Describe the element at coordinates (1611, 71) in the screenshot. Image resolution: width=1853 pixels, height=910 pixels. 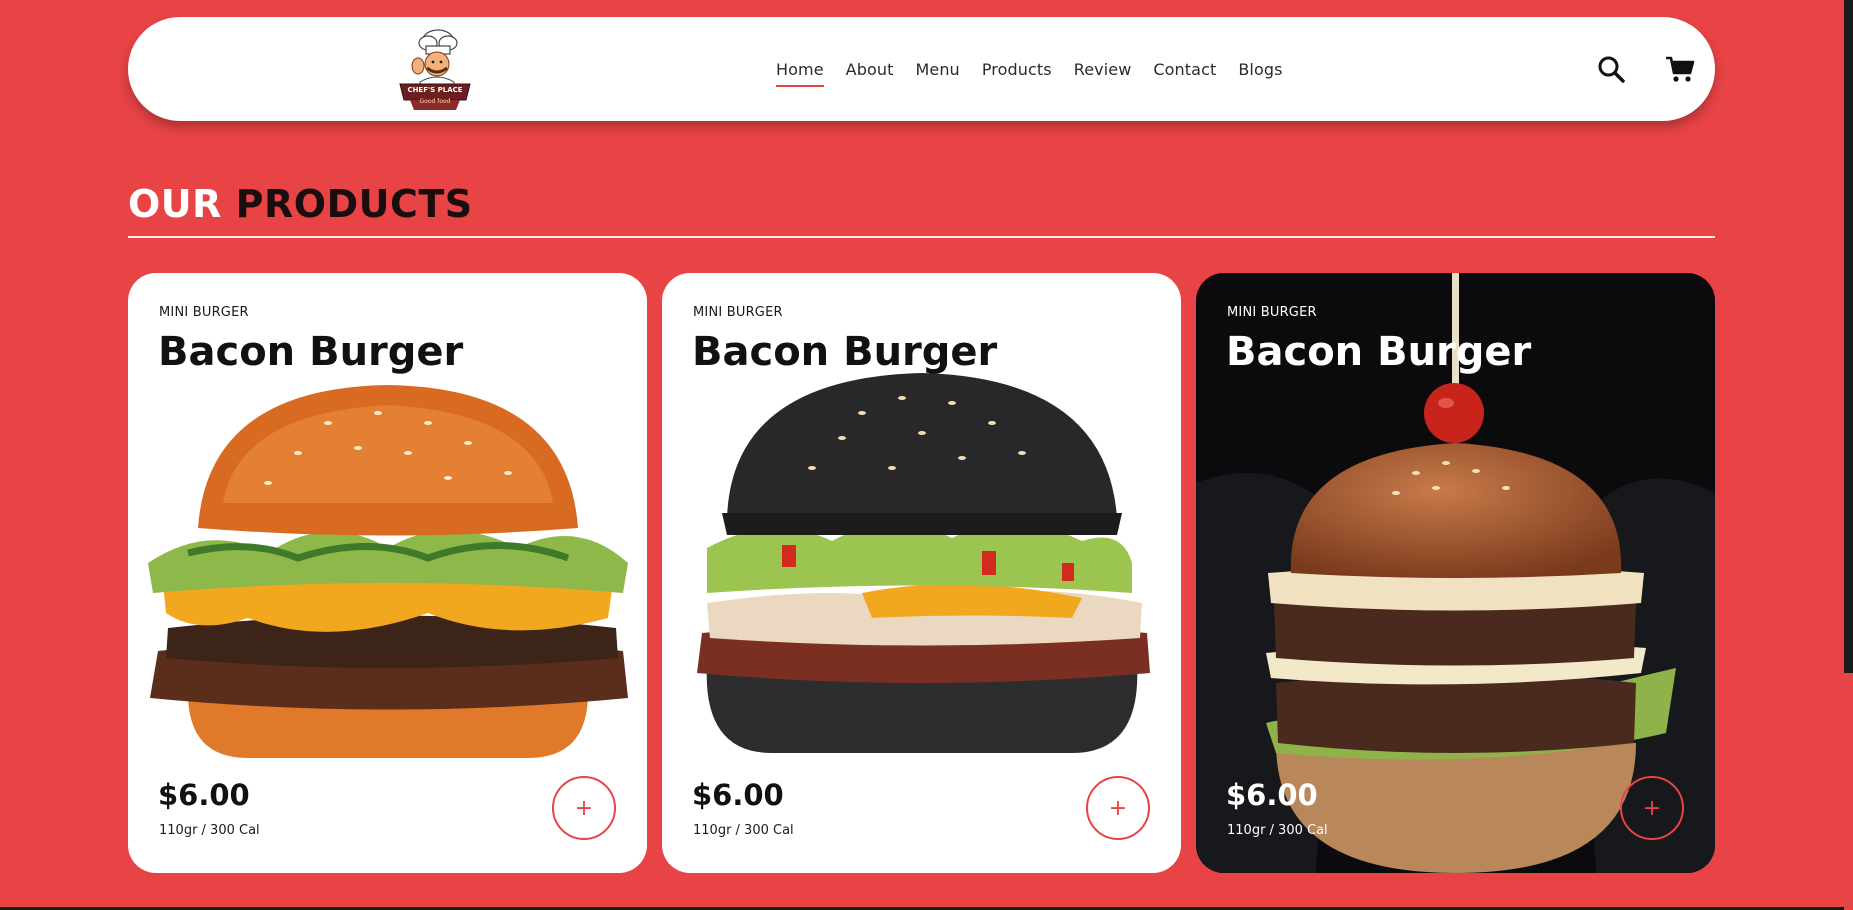
I see `search-icon` at that location.